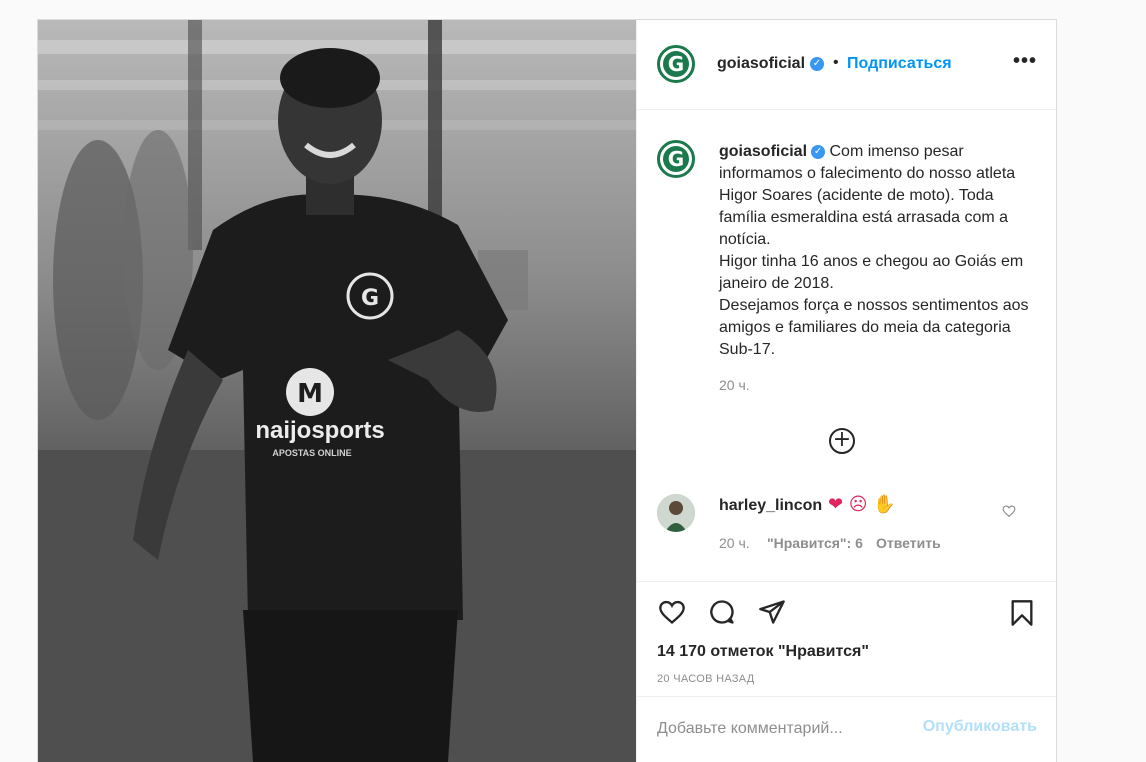 The image size is (1146, 762). I want to click on likes-count-link: 14 170 отметок "Нравится", so click(763, 652).